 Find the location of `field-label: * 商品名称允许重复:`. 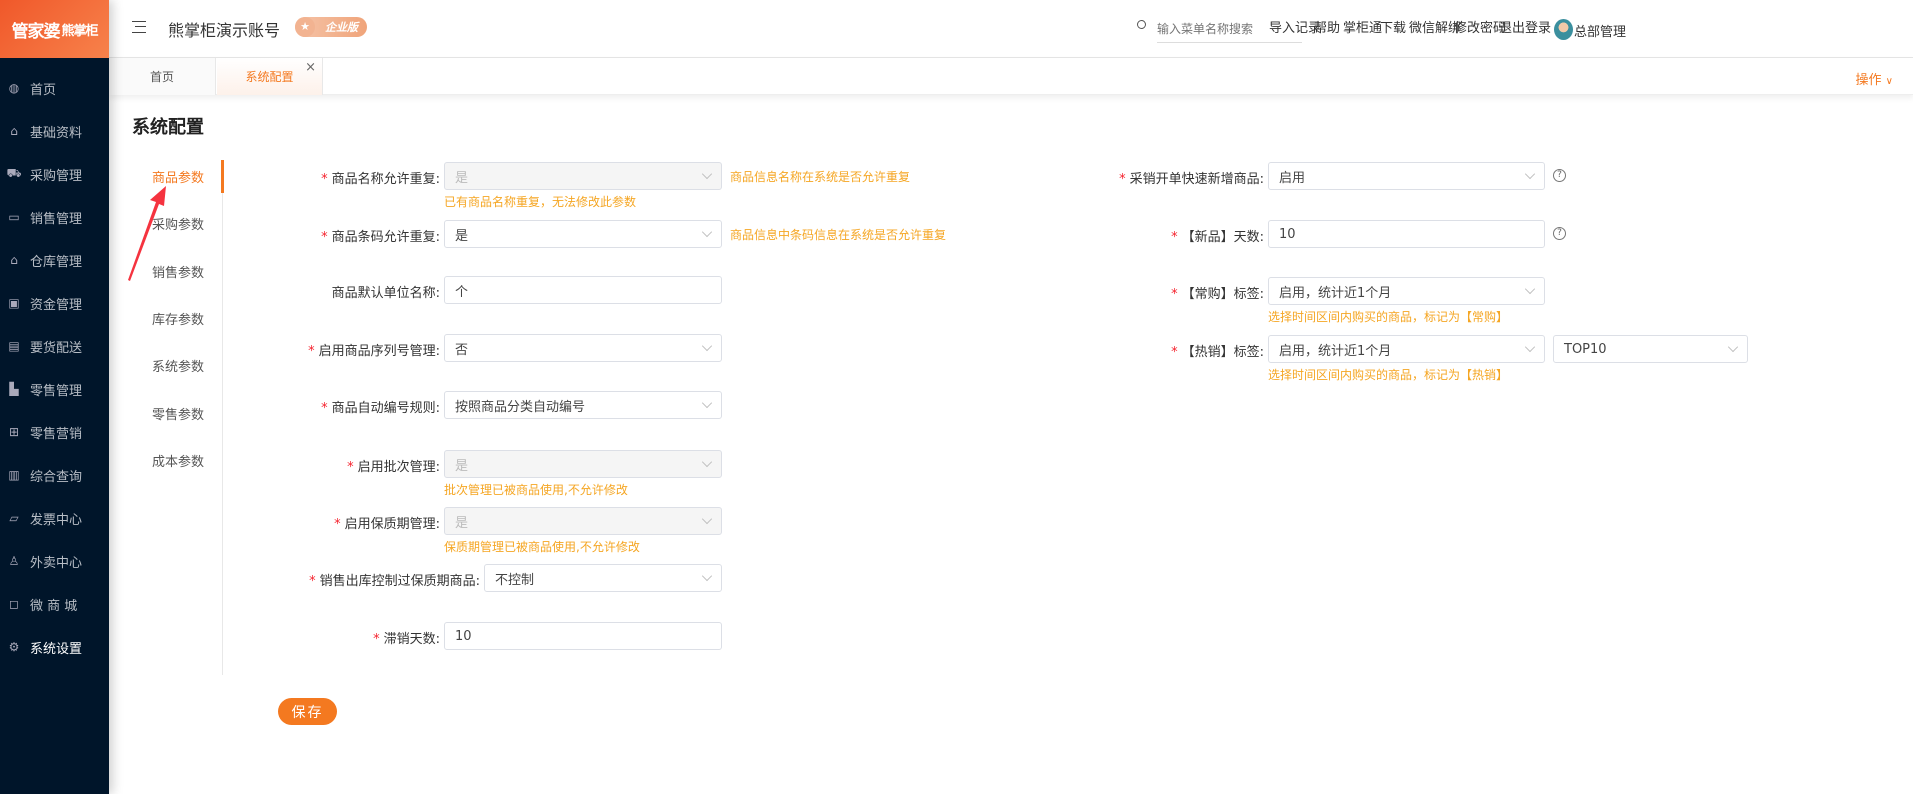

field-label: * 商品名称允许重复: is located at coordinates (380, 179).